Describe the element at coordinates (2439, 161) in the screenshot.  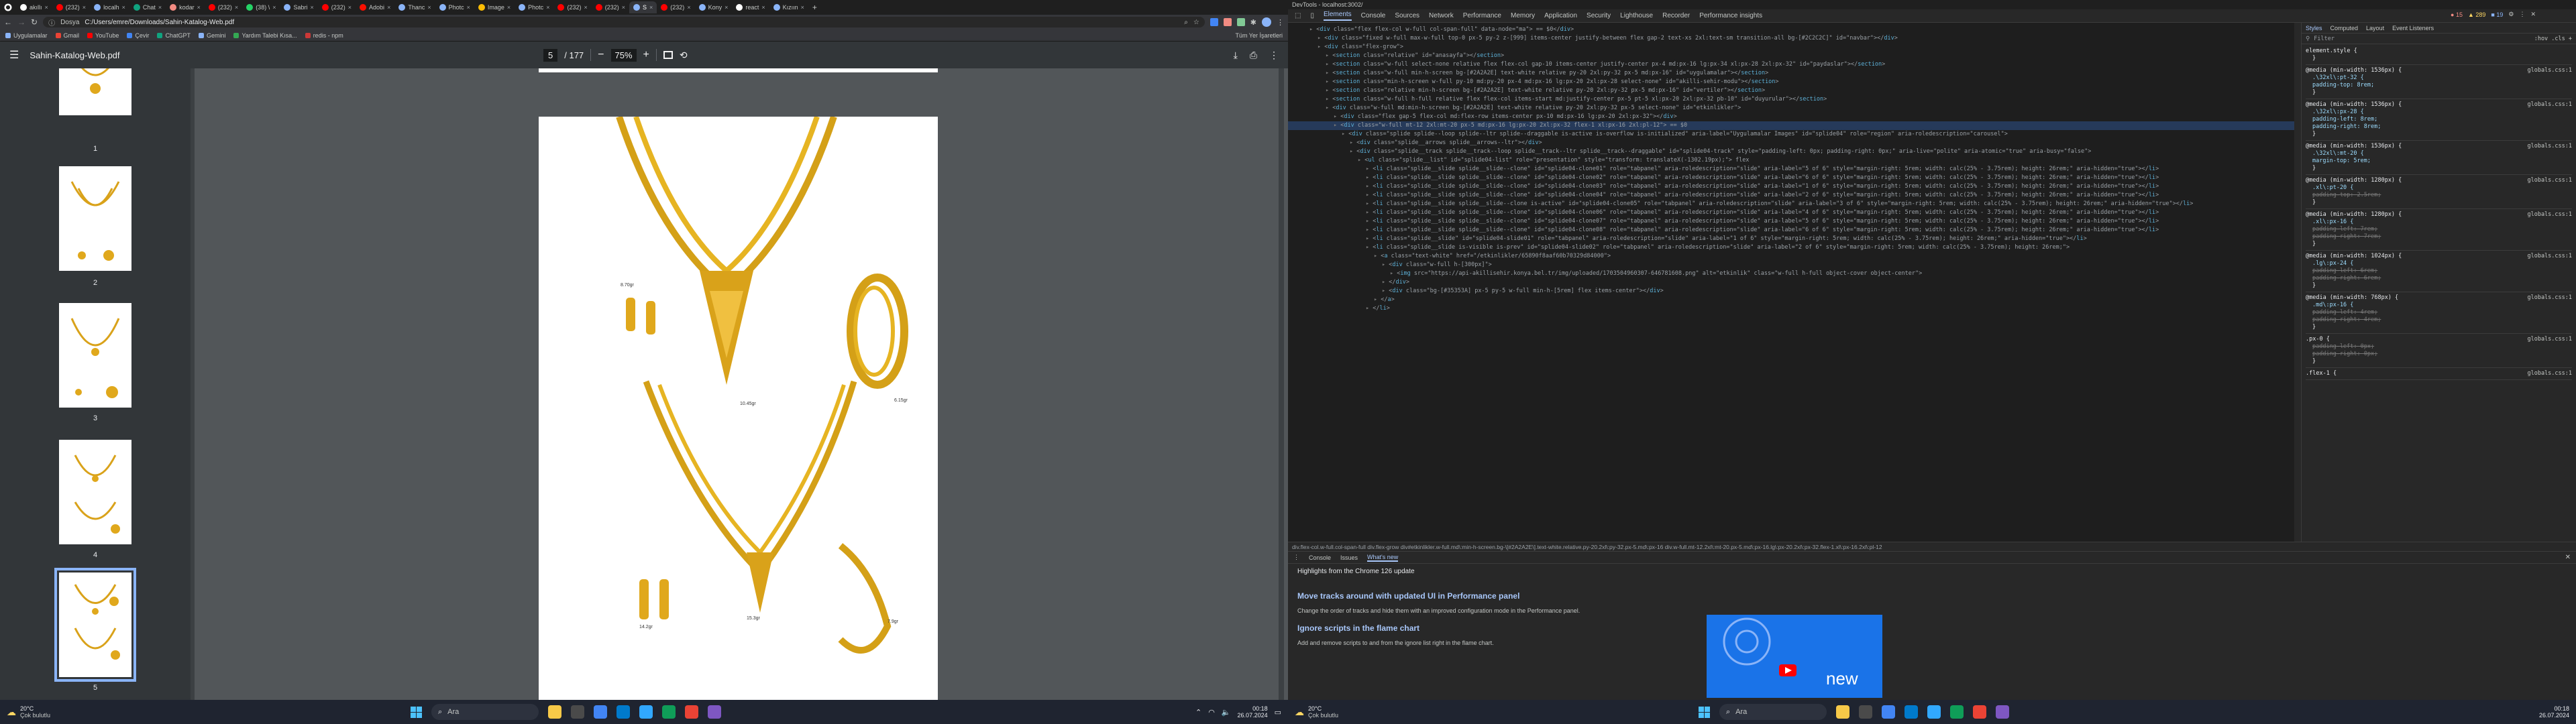
I see `css-property: margin-top: 5rem;` at that location.